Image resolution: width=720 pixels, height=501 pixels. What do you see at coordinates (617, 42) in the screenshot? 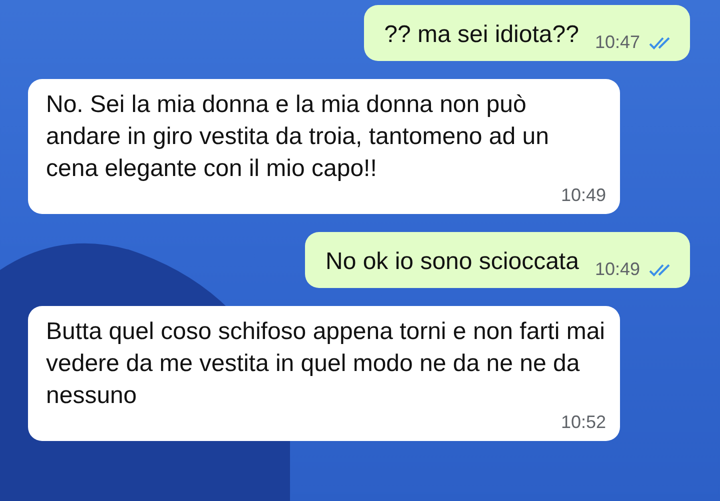
I see `message-time: 10:47` at bounding box center [617, 42].